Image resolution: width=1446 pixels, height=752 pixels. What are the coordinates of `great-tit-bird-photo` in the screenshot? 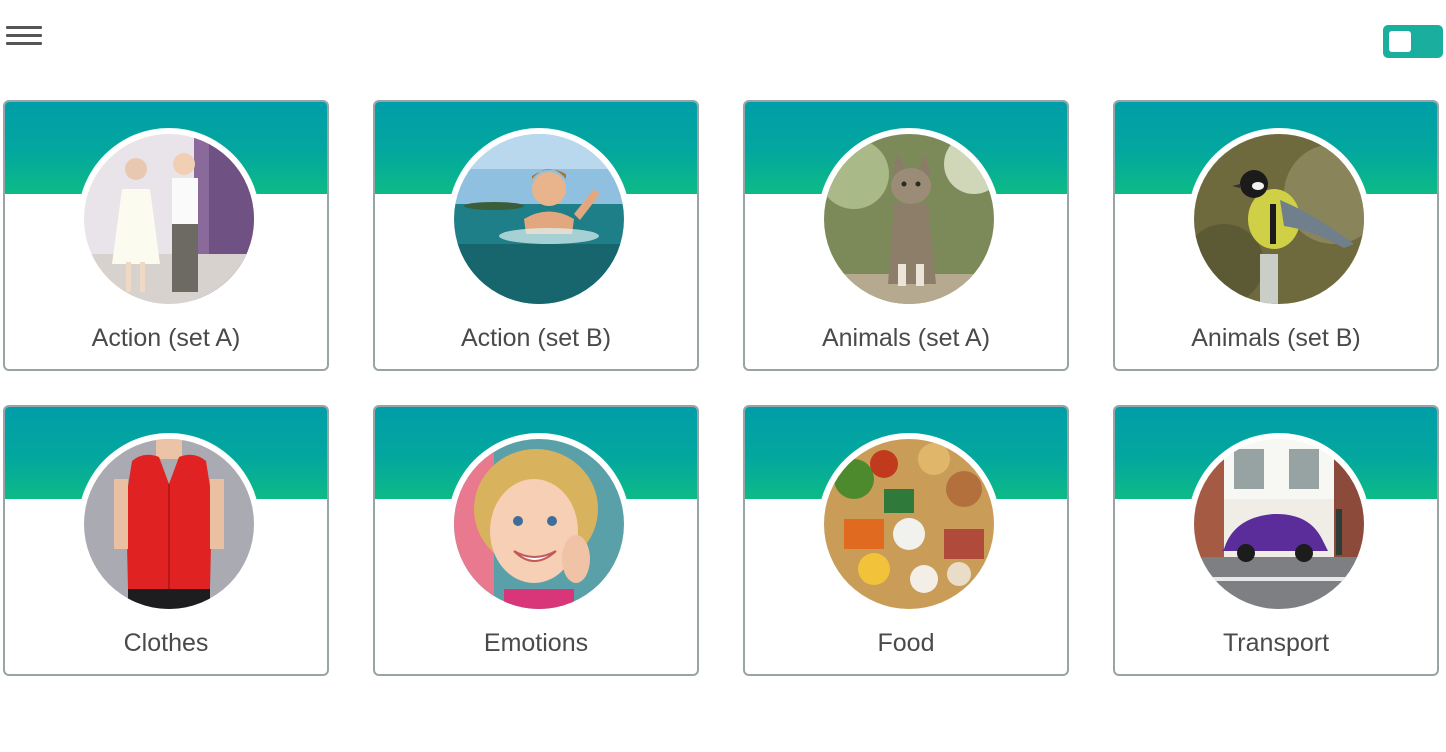 It's located at (1279, 219).